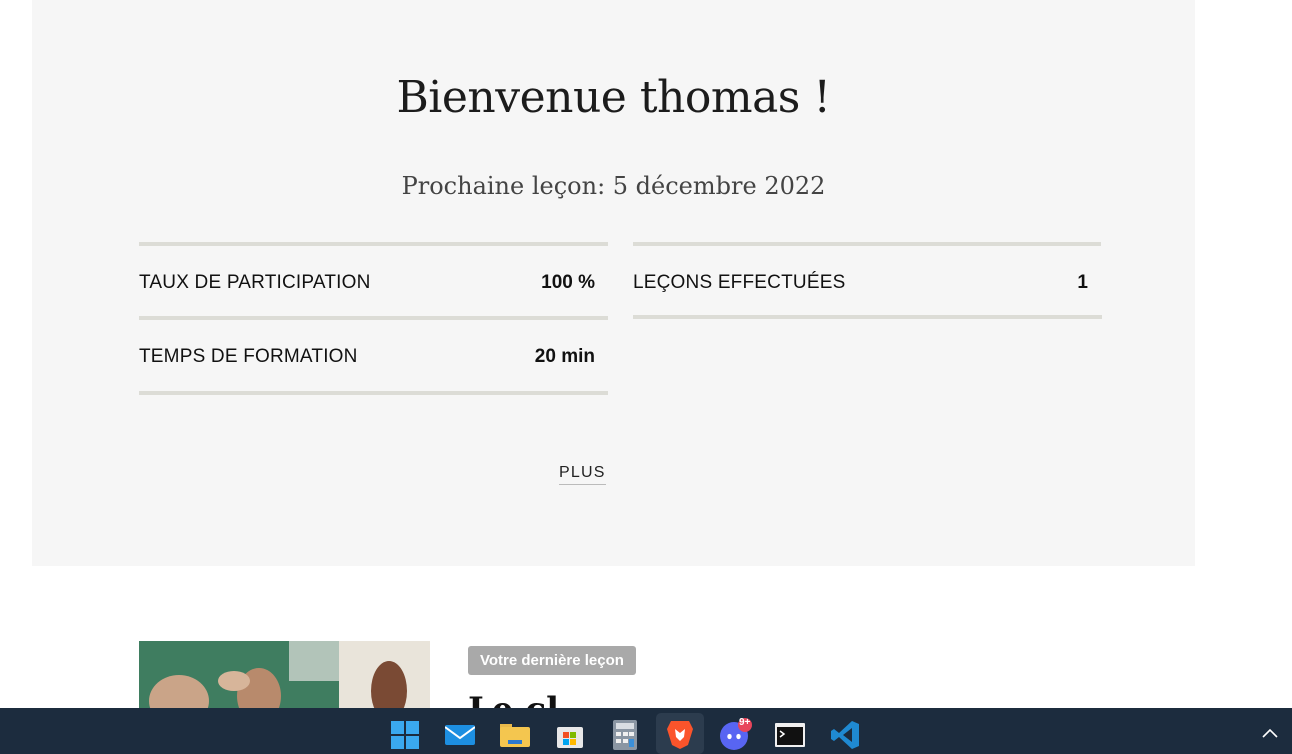 The image size is (1292, 754). What do you see at coordinates (790, 735) in the screenshot?
I see `terminal-icon` at bounding box center [790, 735].